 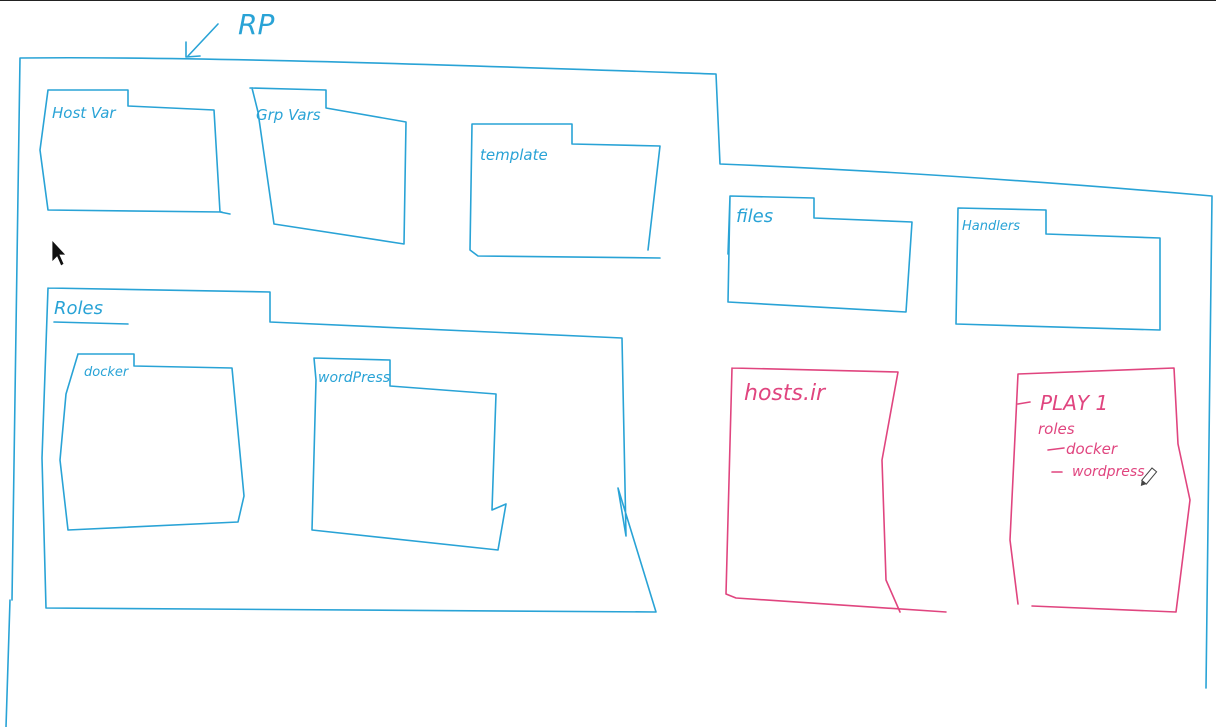 What do you see at coordinates (91, 323) in the screenshot?
I see `roles-underline` at bounding box center [91, 323].